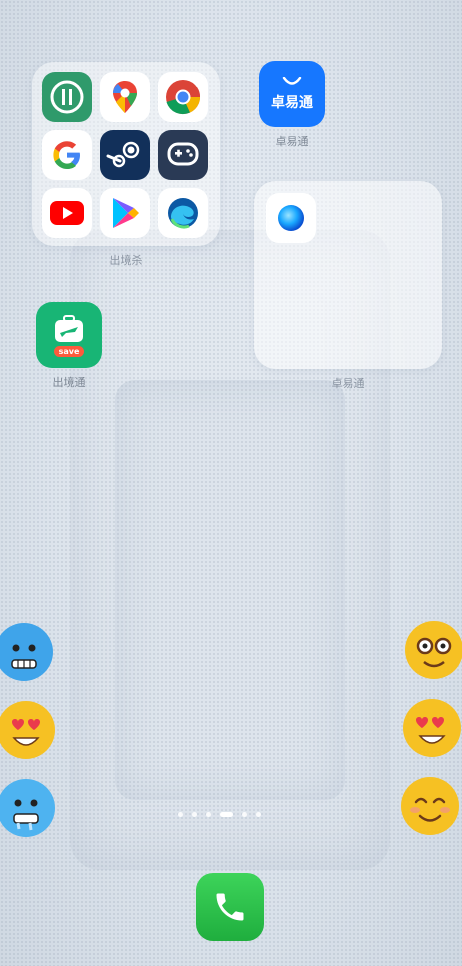 The height and width of the screenshot is (966, 462). I want to click on page-indicator, so click(219, 814).